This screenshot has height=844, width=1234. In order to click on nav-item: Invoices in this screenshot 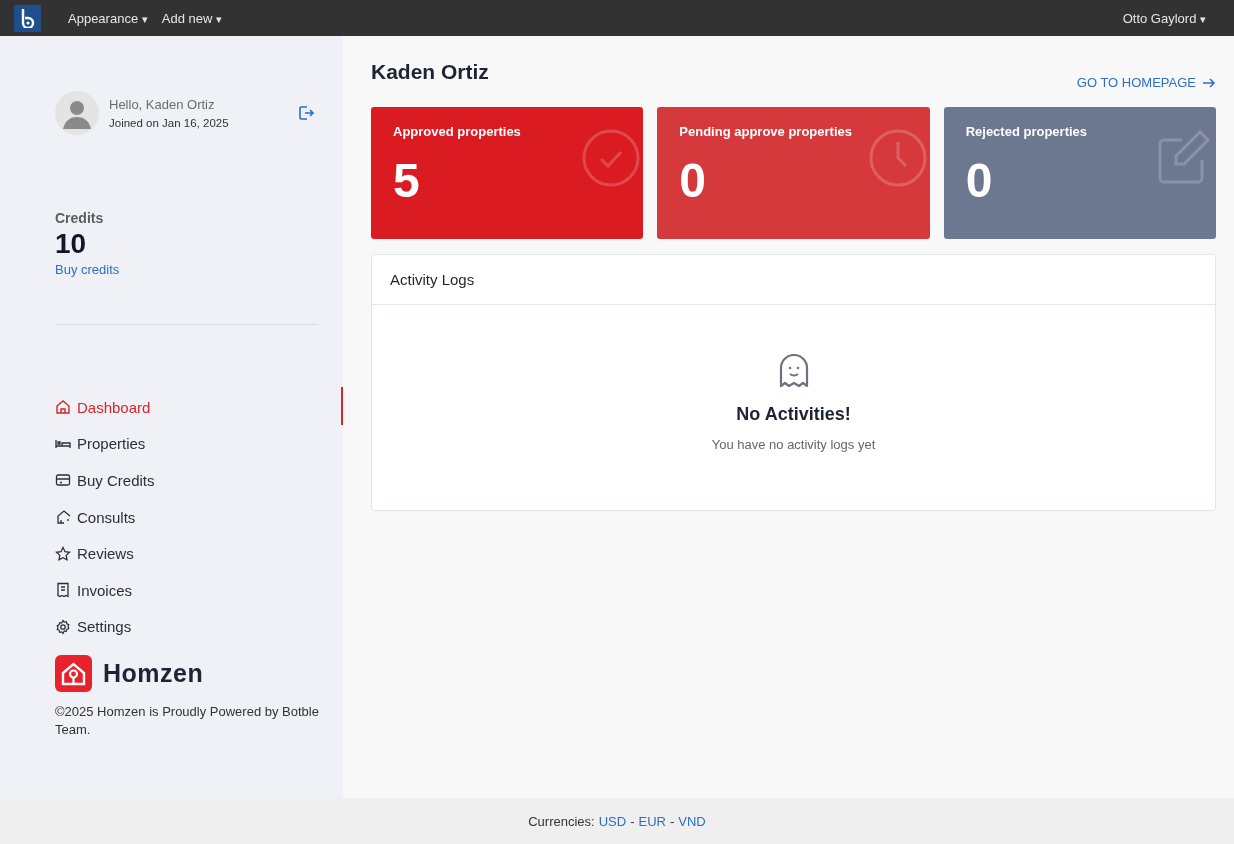, I will do `click(186, 590)`.